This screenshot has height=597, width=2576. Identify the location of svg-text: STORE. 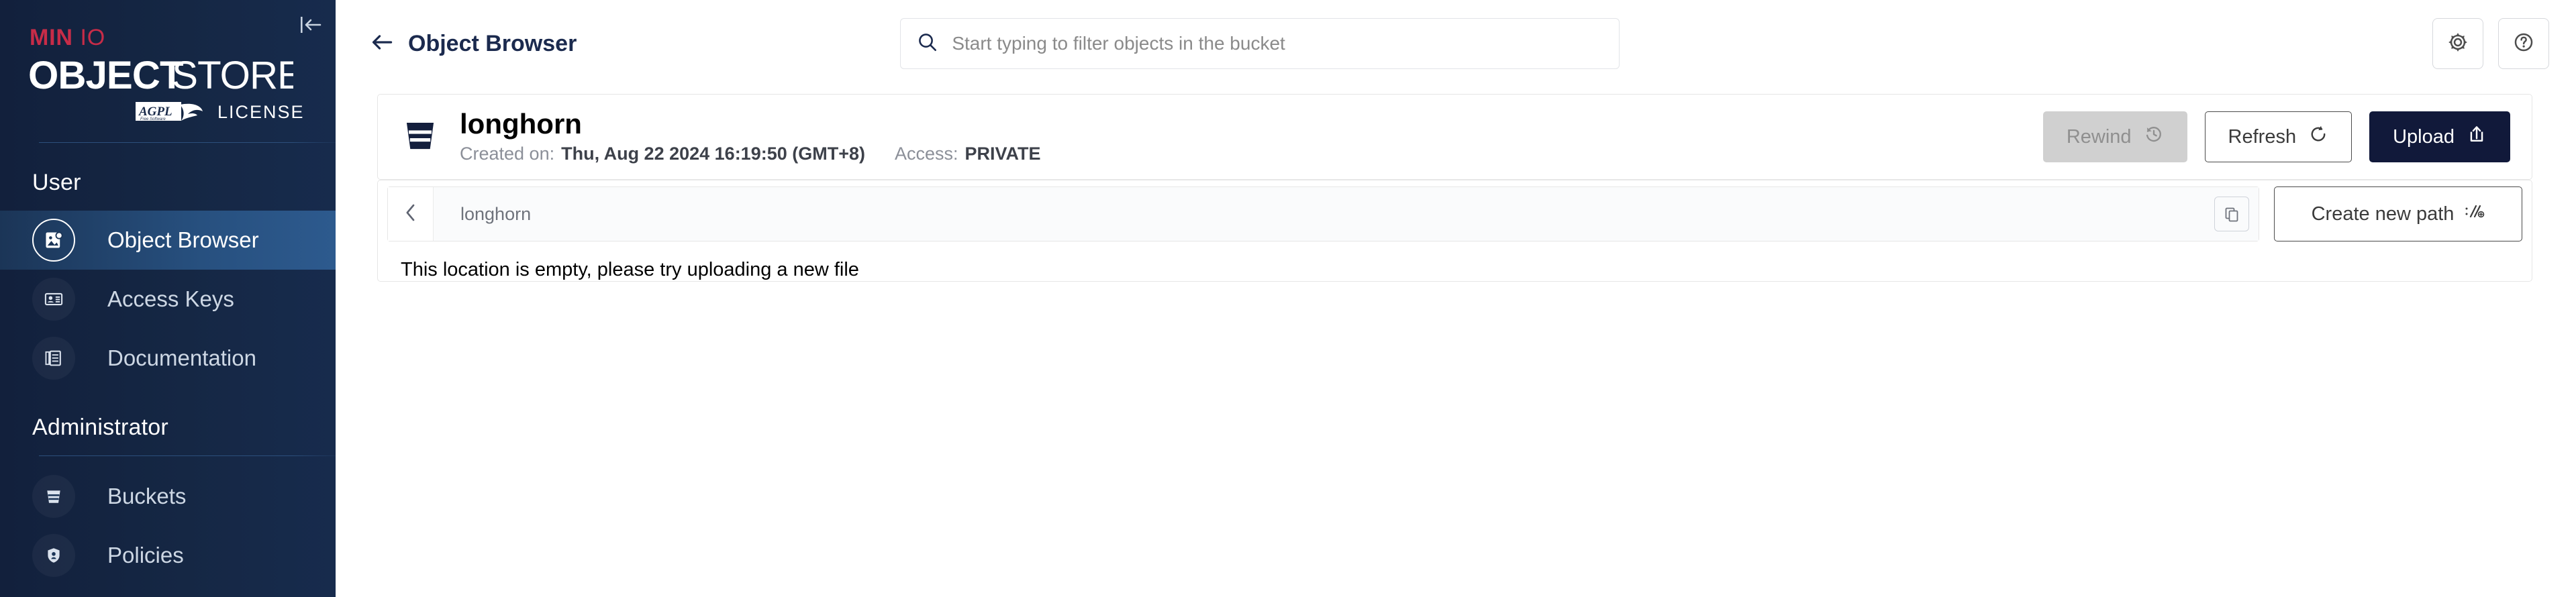
(232, 76).